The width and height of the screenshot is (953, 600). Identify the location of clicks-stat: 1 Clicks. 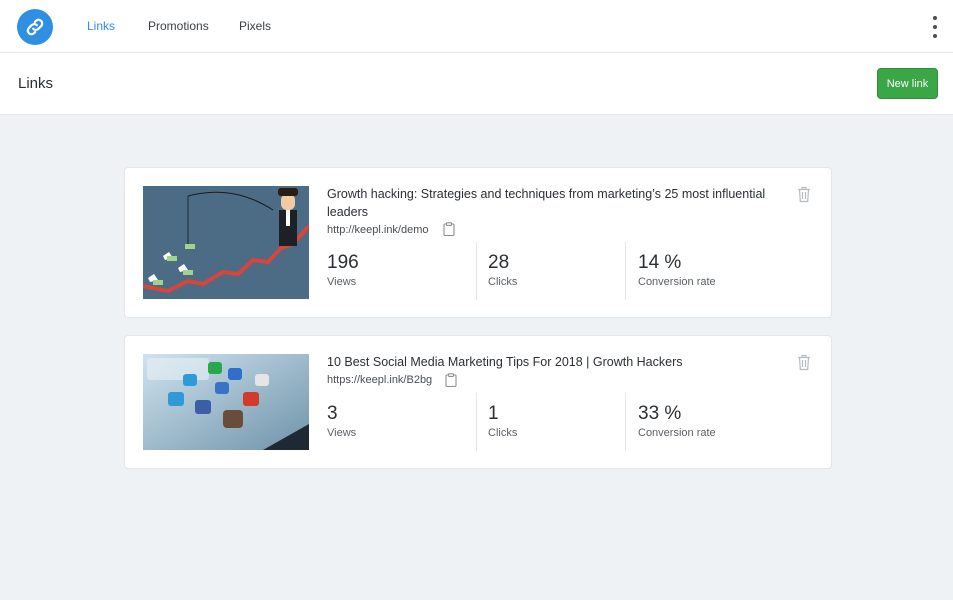
(558, 421).